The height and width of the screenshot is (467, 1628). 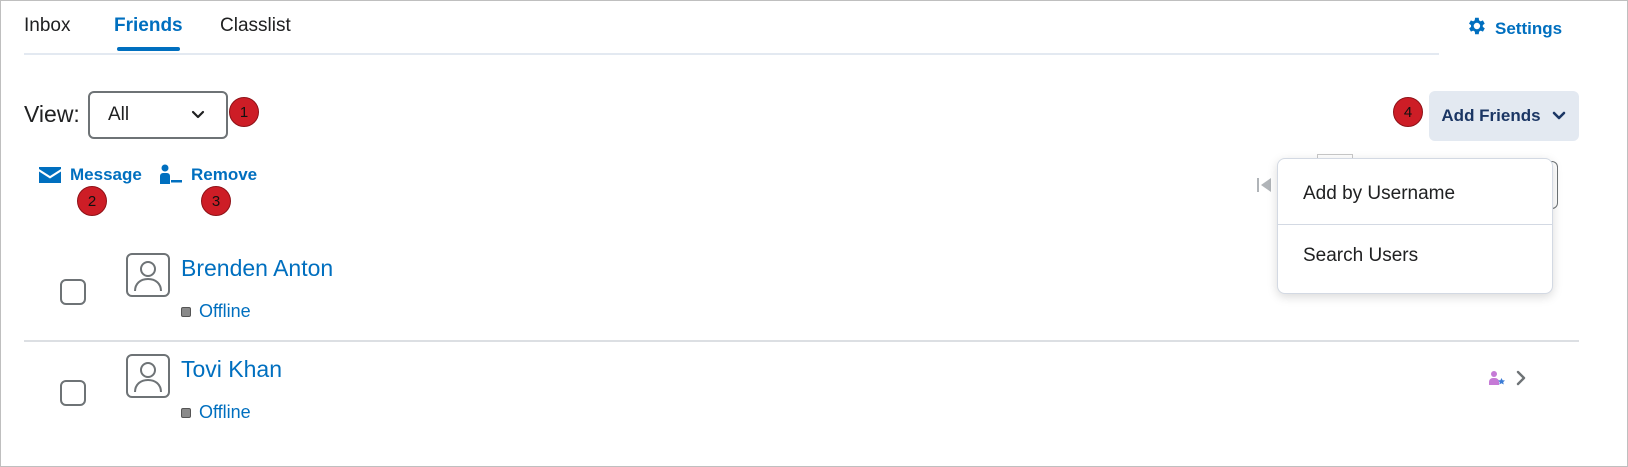 What do you see at coordinates (1497, 378) in the screenshot?
I see `user-star-icon` at bounding box center [1497, 378].